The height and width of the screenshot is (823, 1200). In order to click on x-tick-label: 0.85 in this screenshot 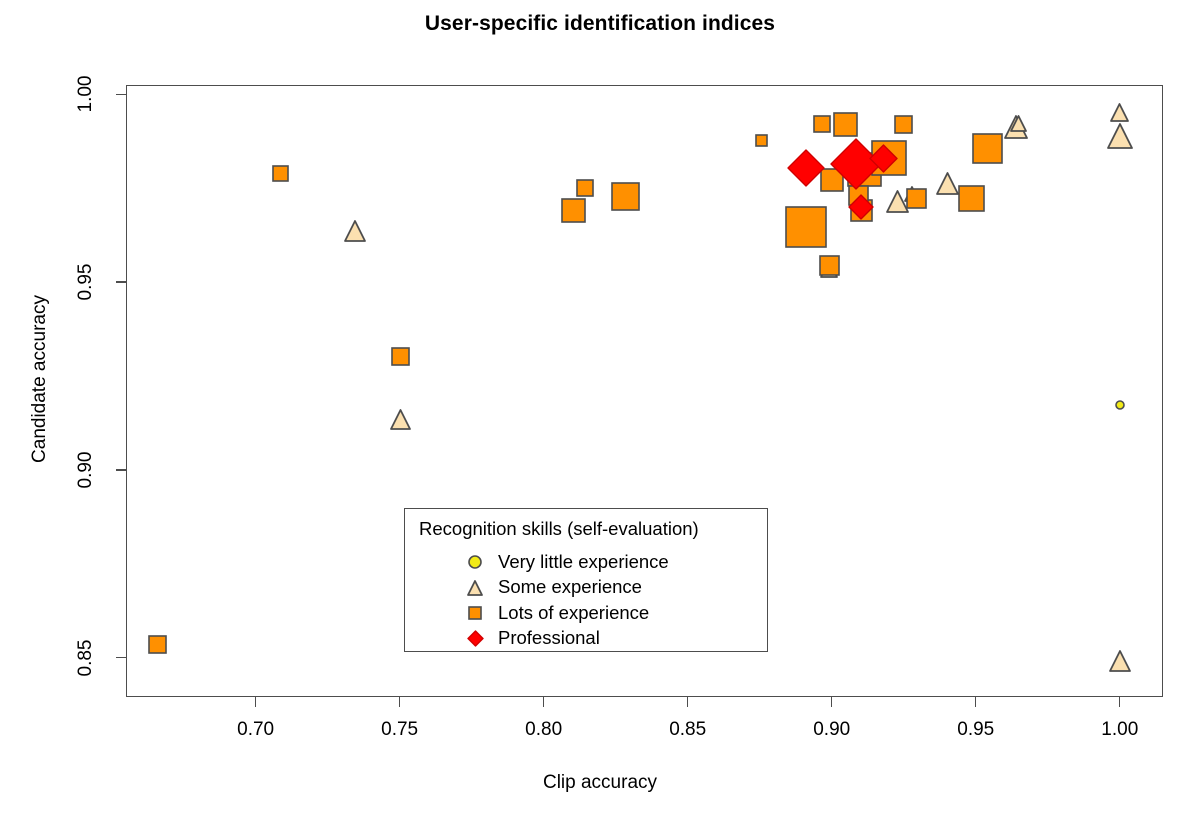, I will do `click(688, 729)`.